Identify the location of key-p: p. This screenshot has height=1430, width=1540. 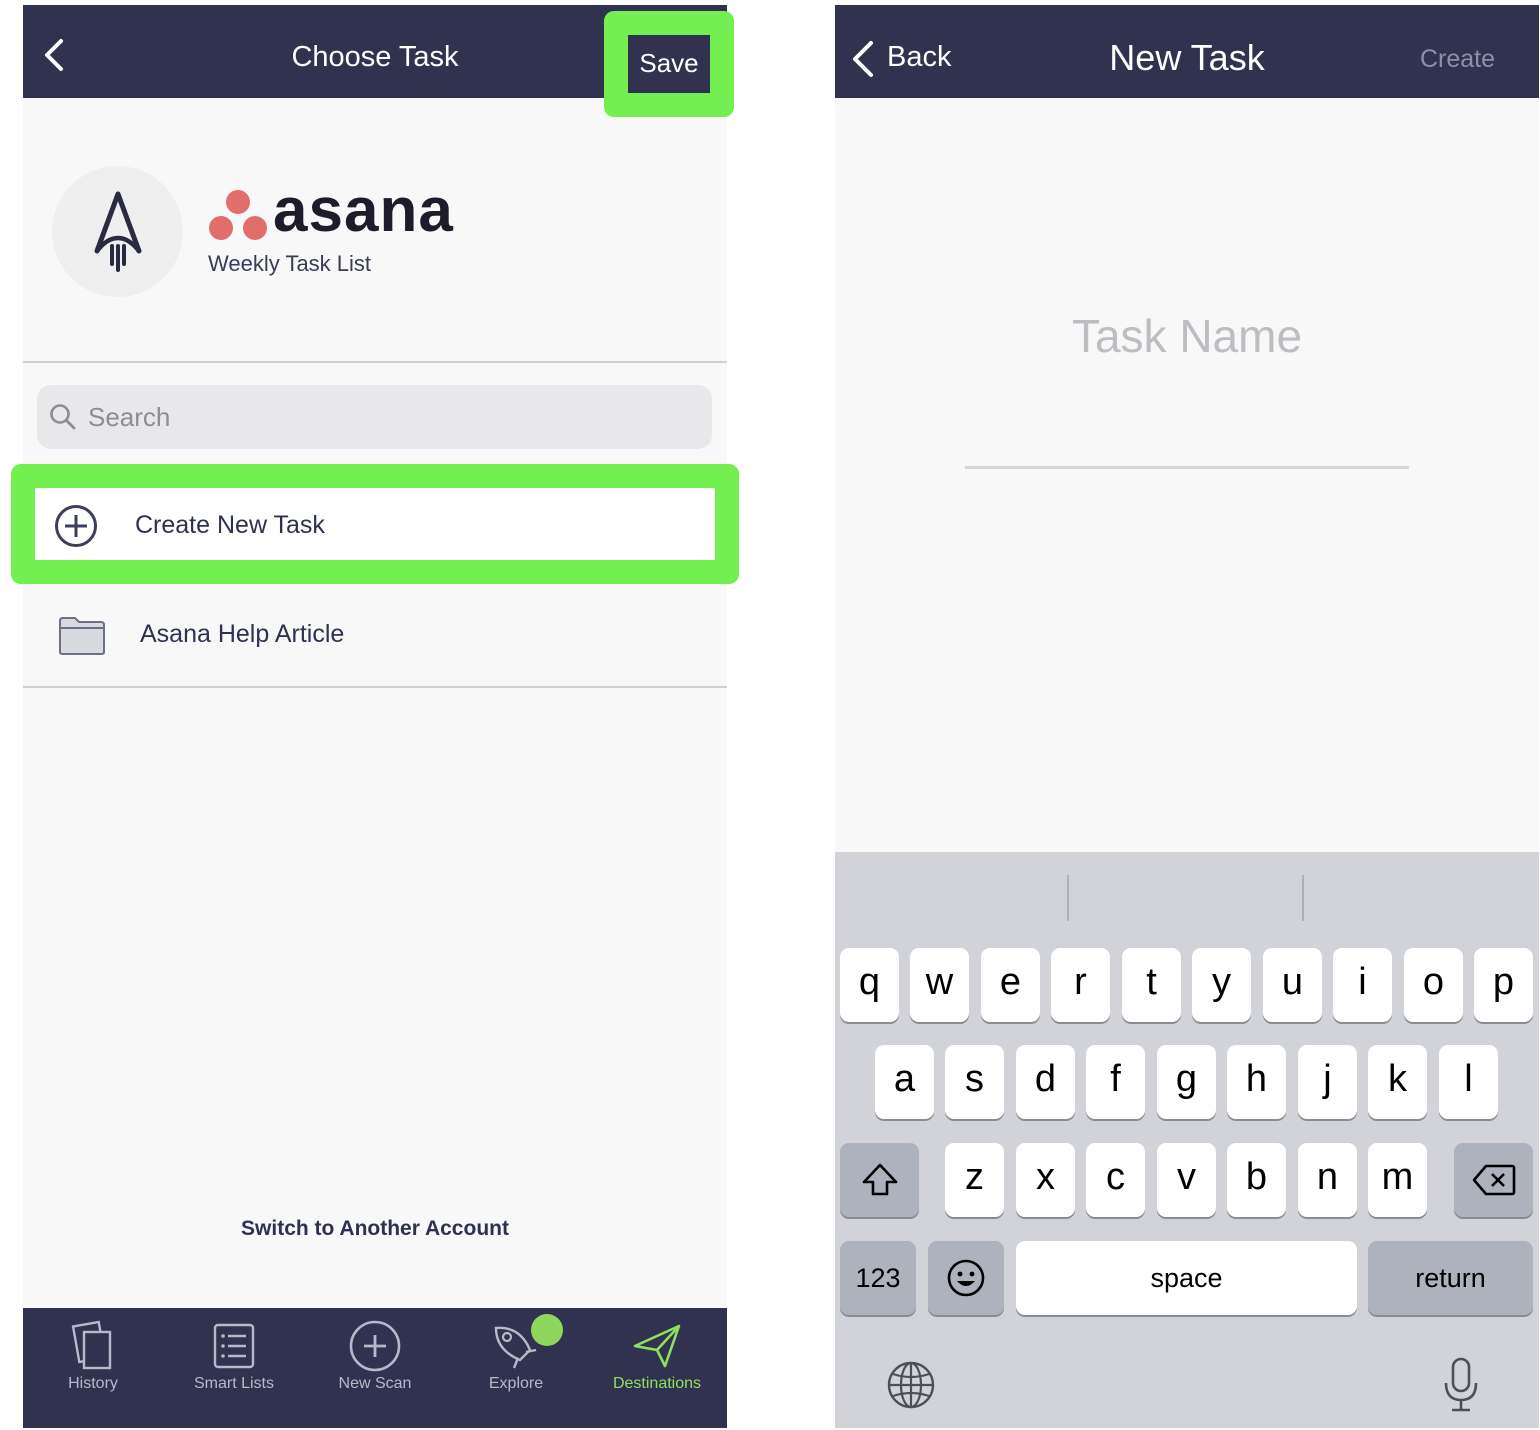
(1503, 985).